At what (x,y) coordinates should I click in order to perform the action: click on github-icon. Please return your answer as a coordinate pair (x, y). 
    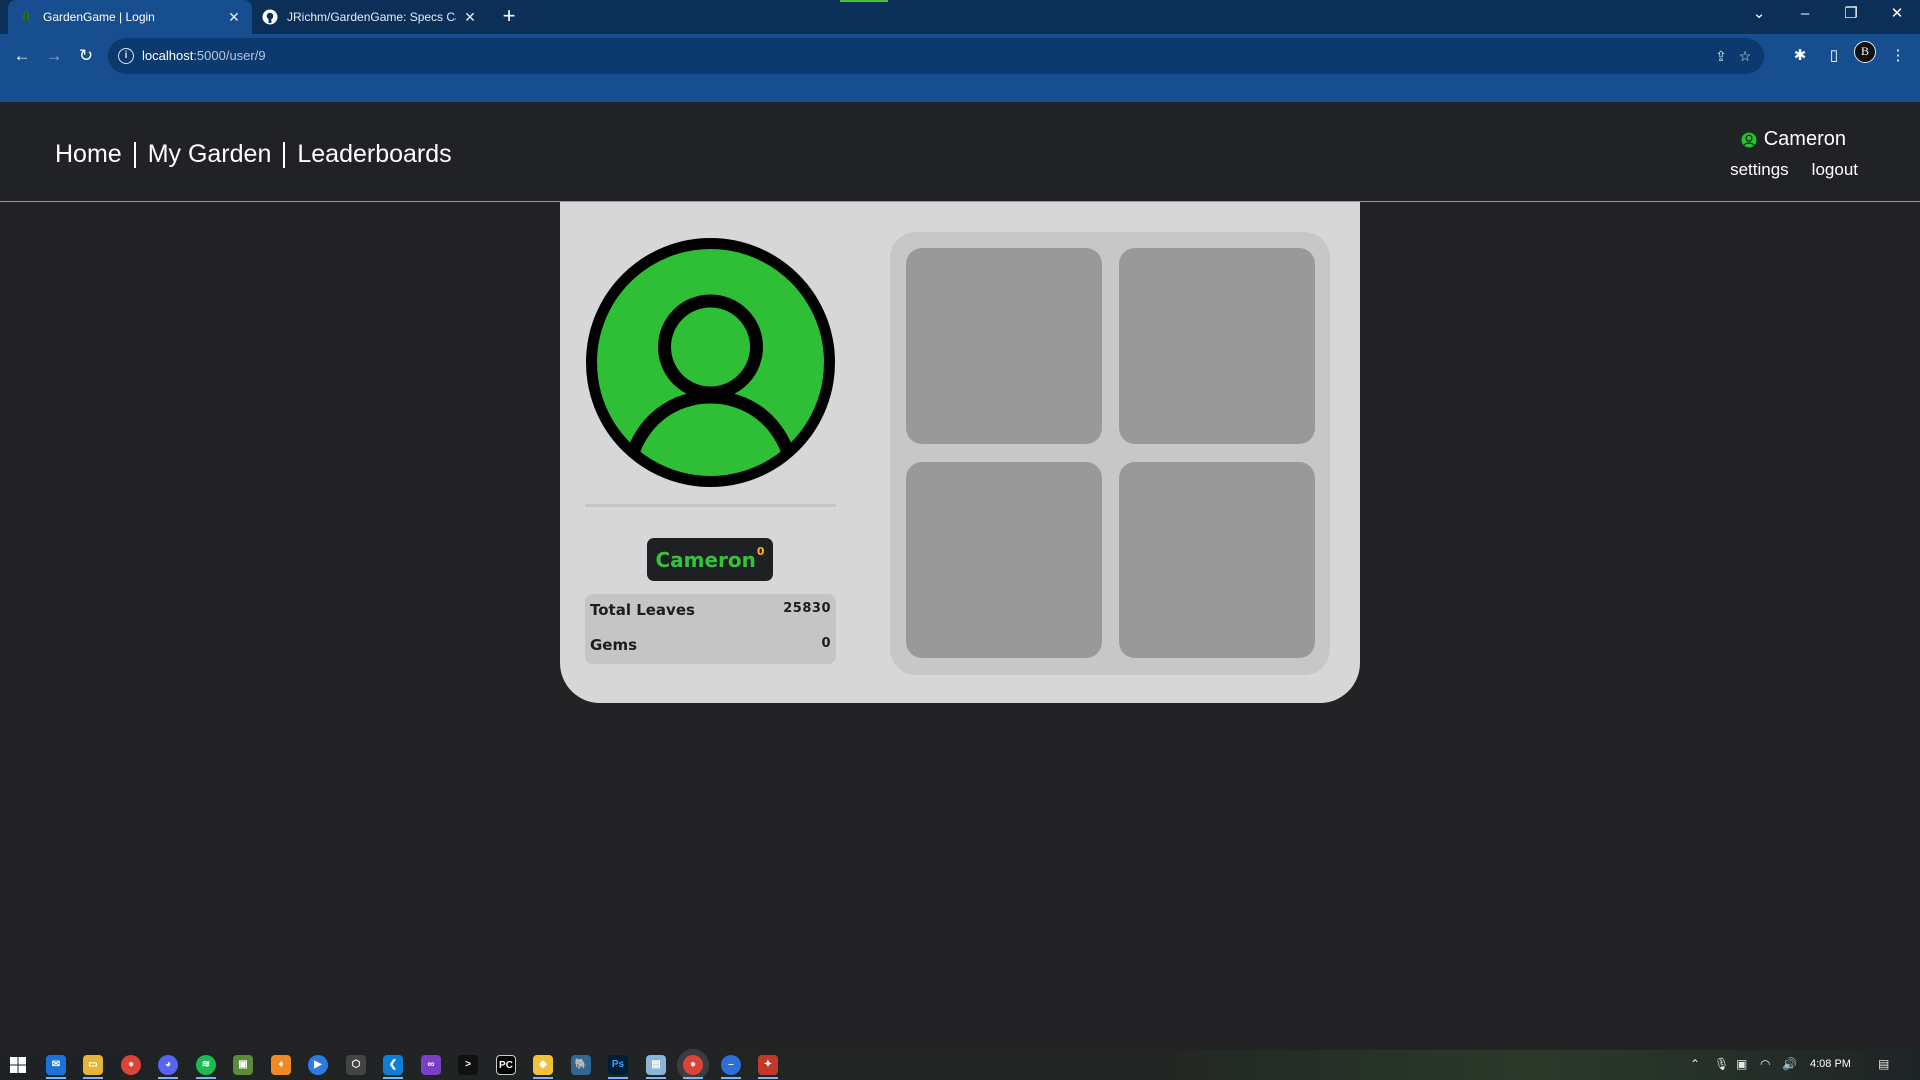
    Looking at the image, I should click on (270, 17).